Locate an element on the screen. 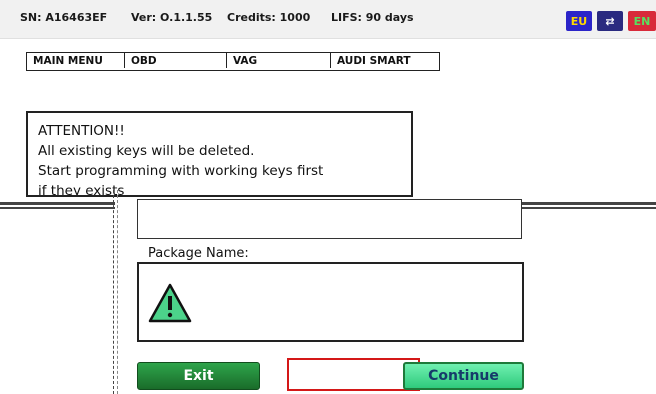 The height and width of the screenshot is (394, 656). breadcrumb-obd: OBD is located at coordinates (176, 60).